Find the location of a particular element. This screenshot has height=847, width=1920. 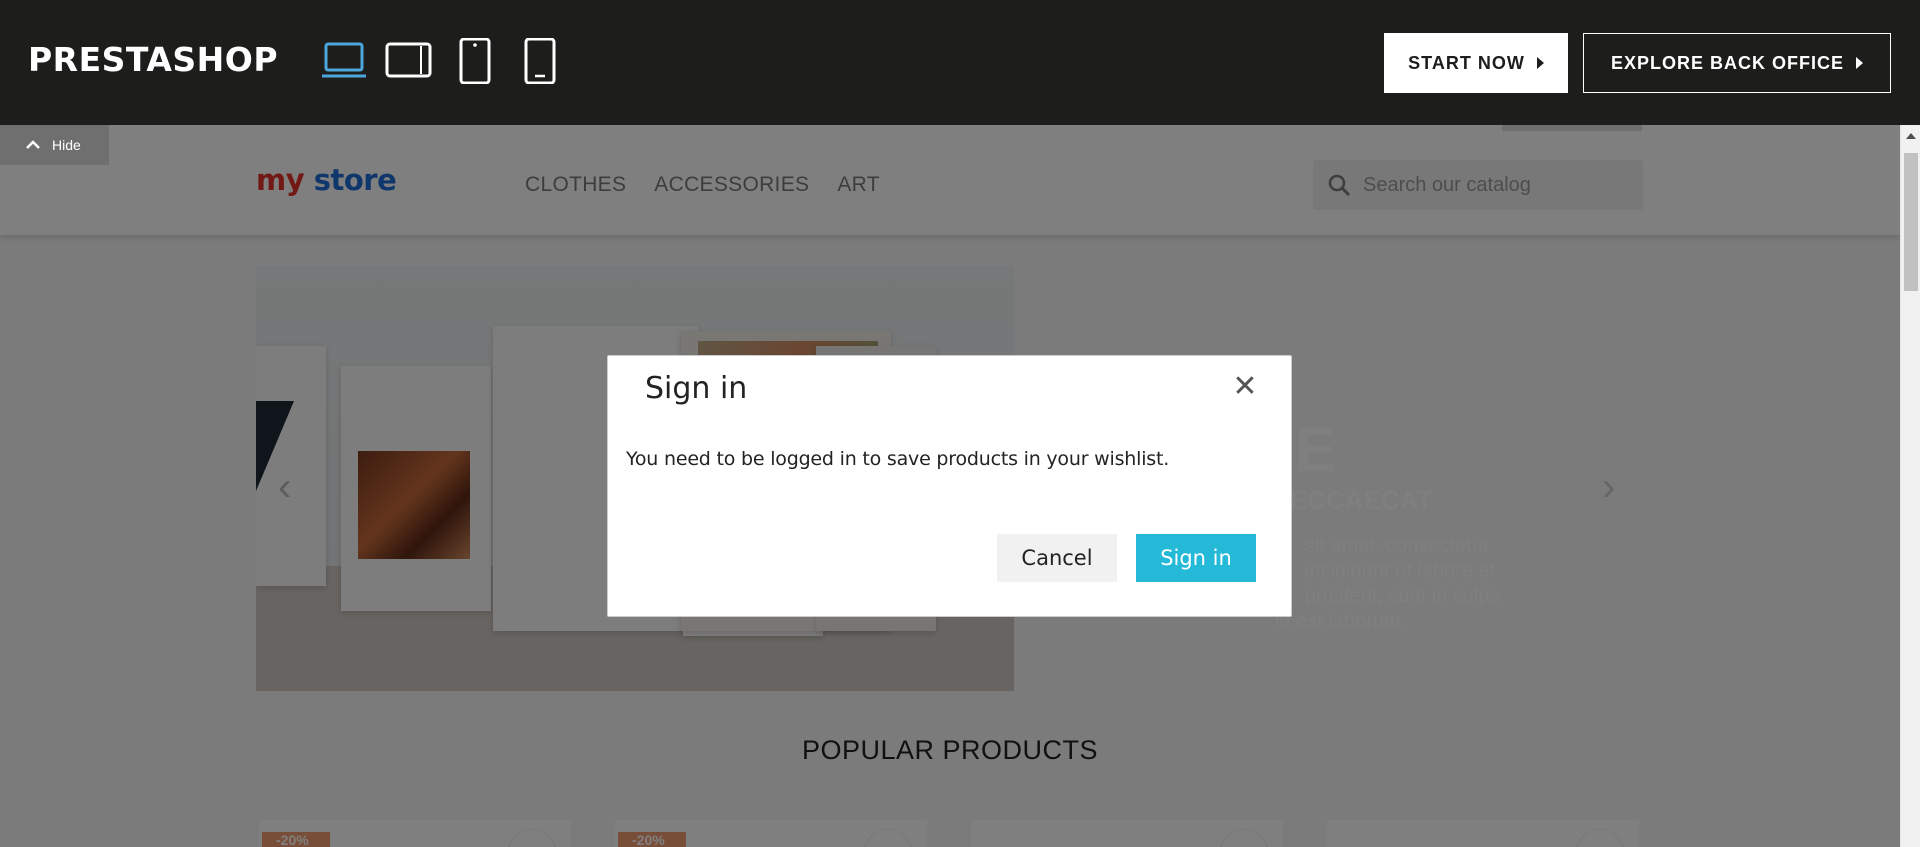

demo-bar: PRESTASHOP START NOW EXPLORE BACK OFFICE is located at coordinates (960, 62).